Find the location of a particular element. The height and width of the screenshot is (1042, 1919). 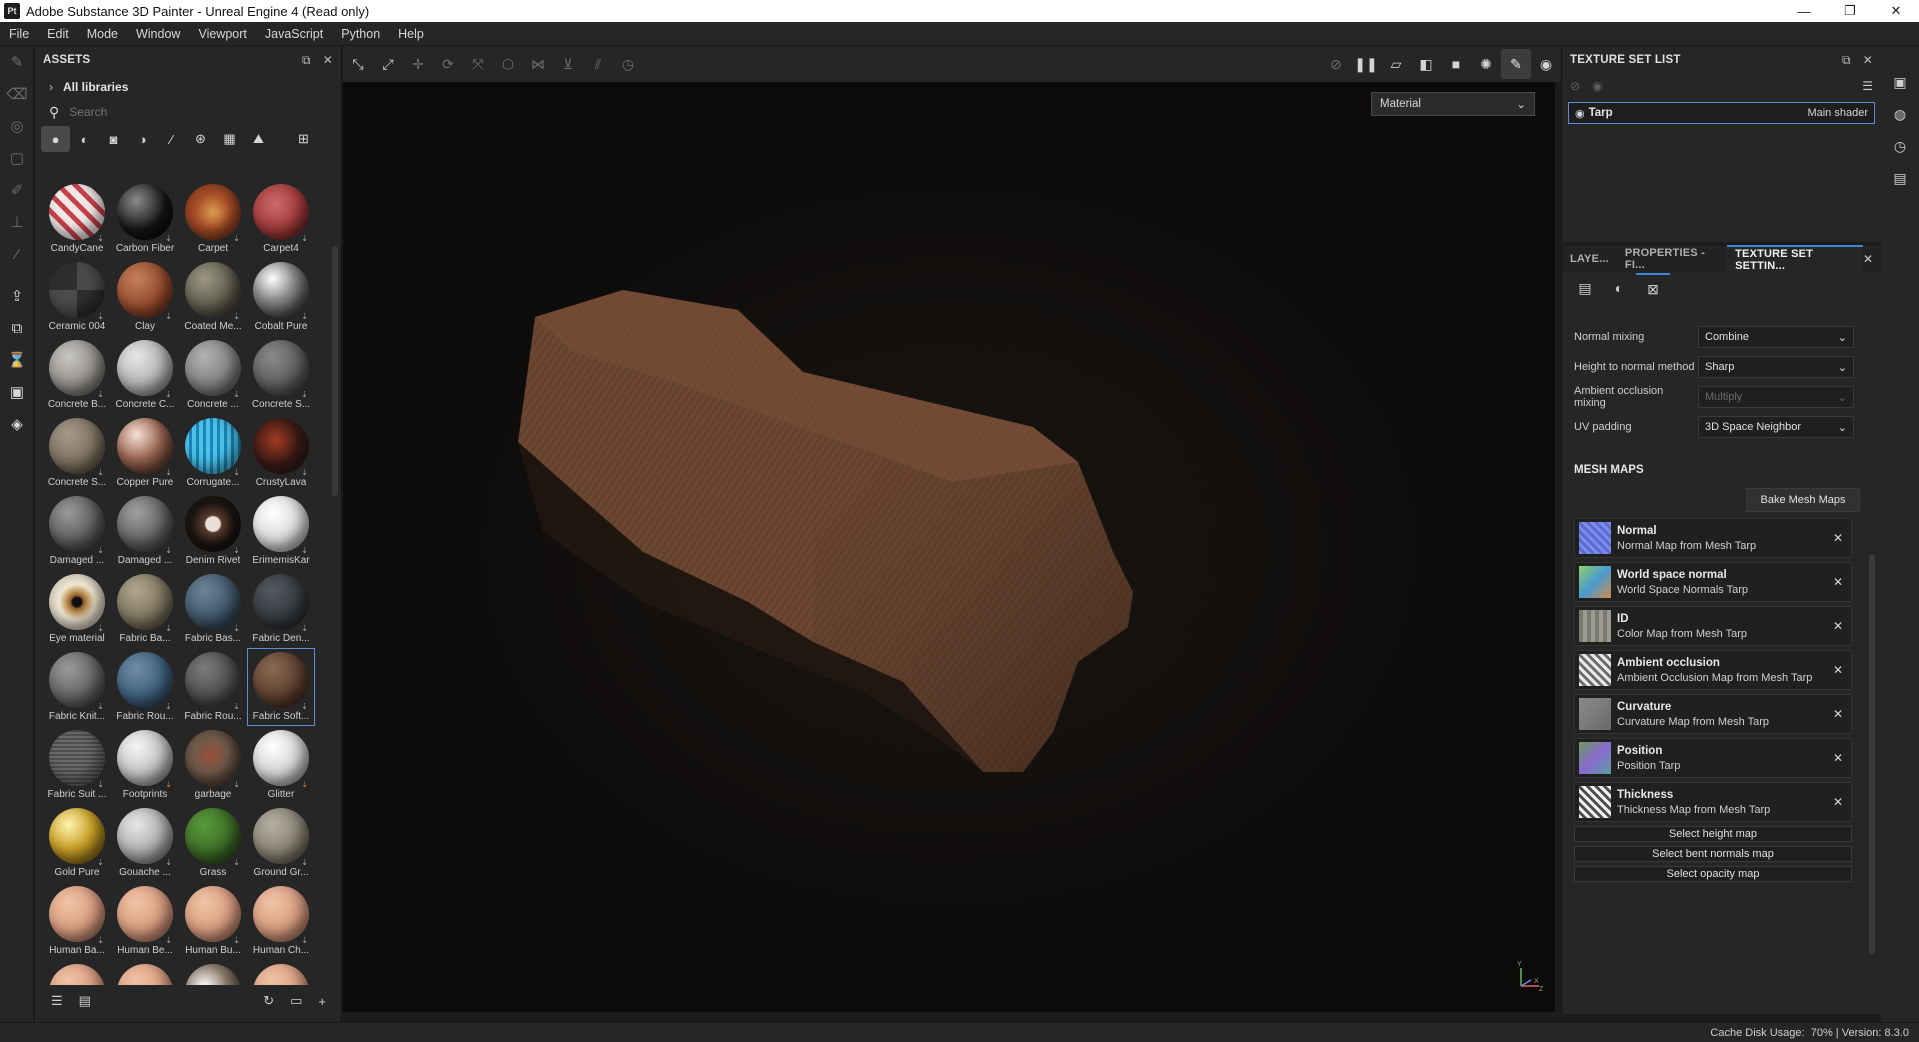

close-window-button: ✕ is located at coordinates (1896, 11).